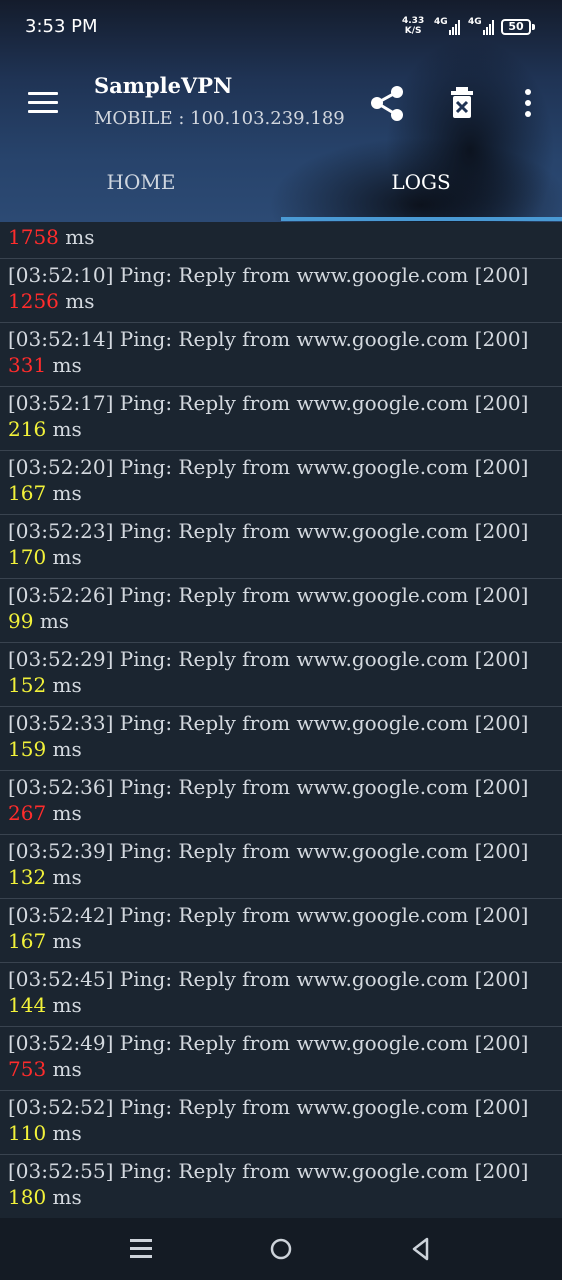 The image size is (562, 1280). Describe the element at coordinates (441, 22) in the screenshot. I see `network-type-1: 4G` at that location.